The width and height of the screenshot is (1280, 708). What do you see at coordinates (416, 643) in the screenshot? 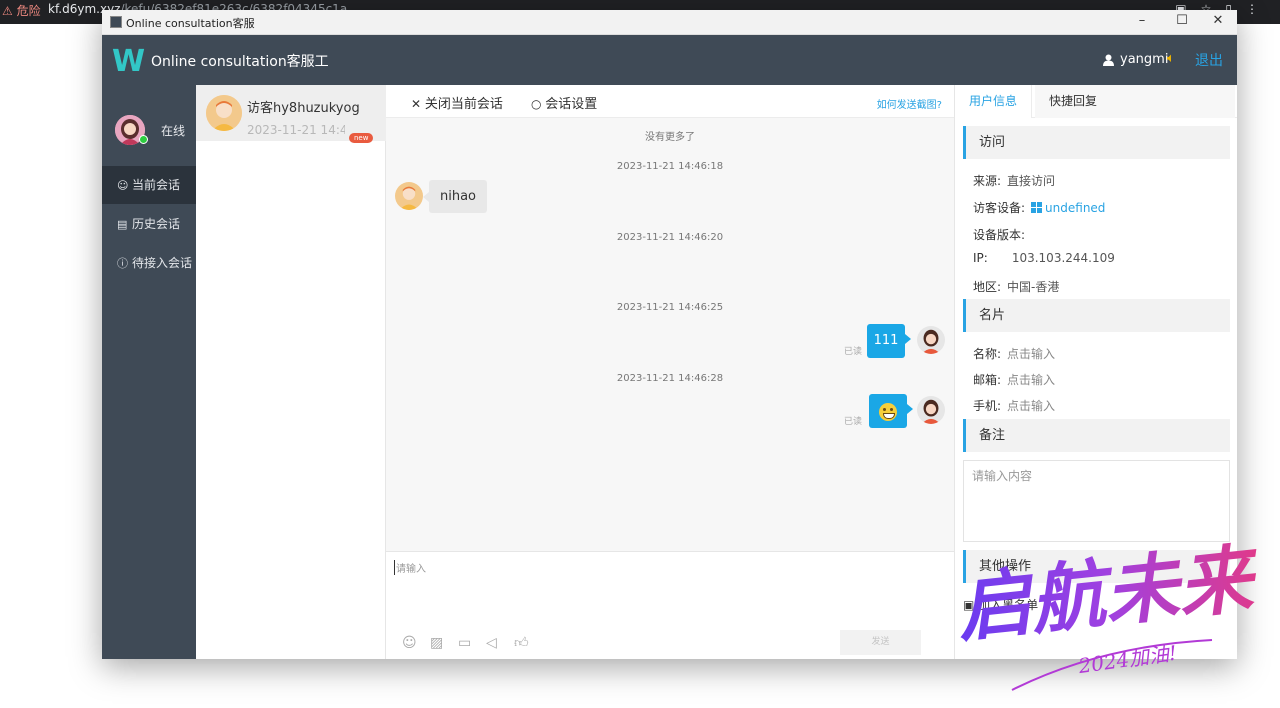
I see `emoji-icon: ☺` at bounding box center [416, 643].